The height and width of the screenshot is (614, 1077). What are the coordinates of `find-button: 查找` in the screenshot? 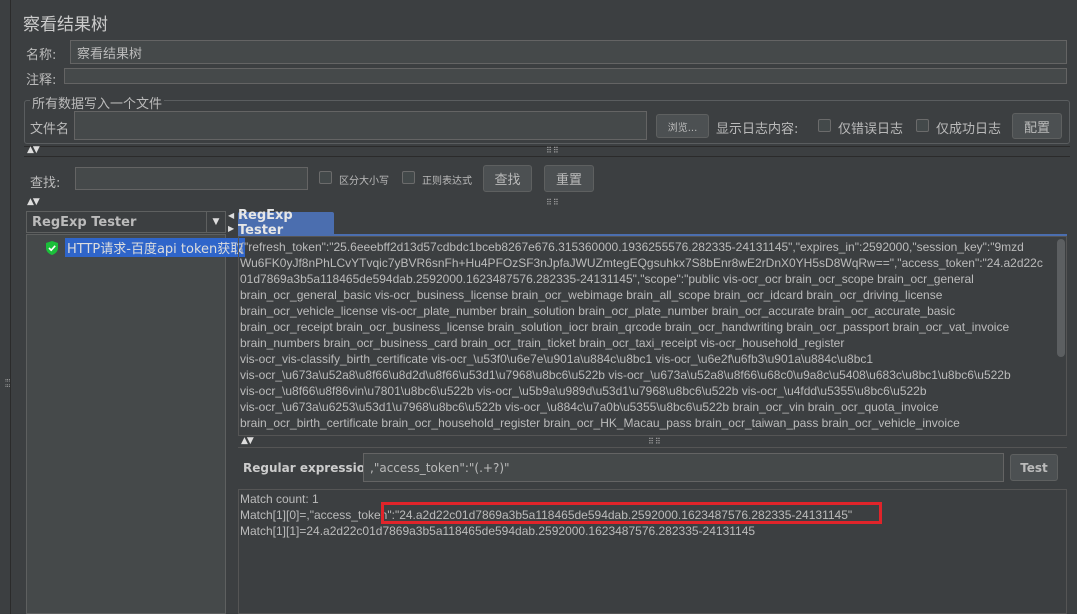 It's located at (507, 178).